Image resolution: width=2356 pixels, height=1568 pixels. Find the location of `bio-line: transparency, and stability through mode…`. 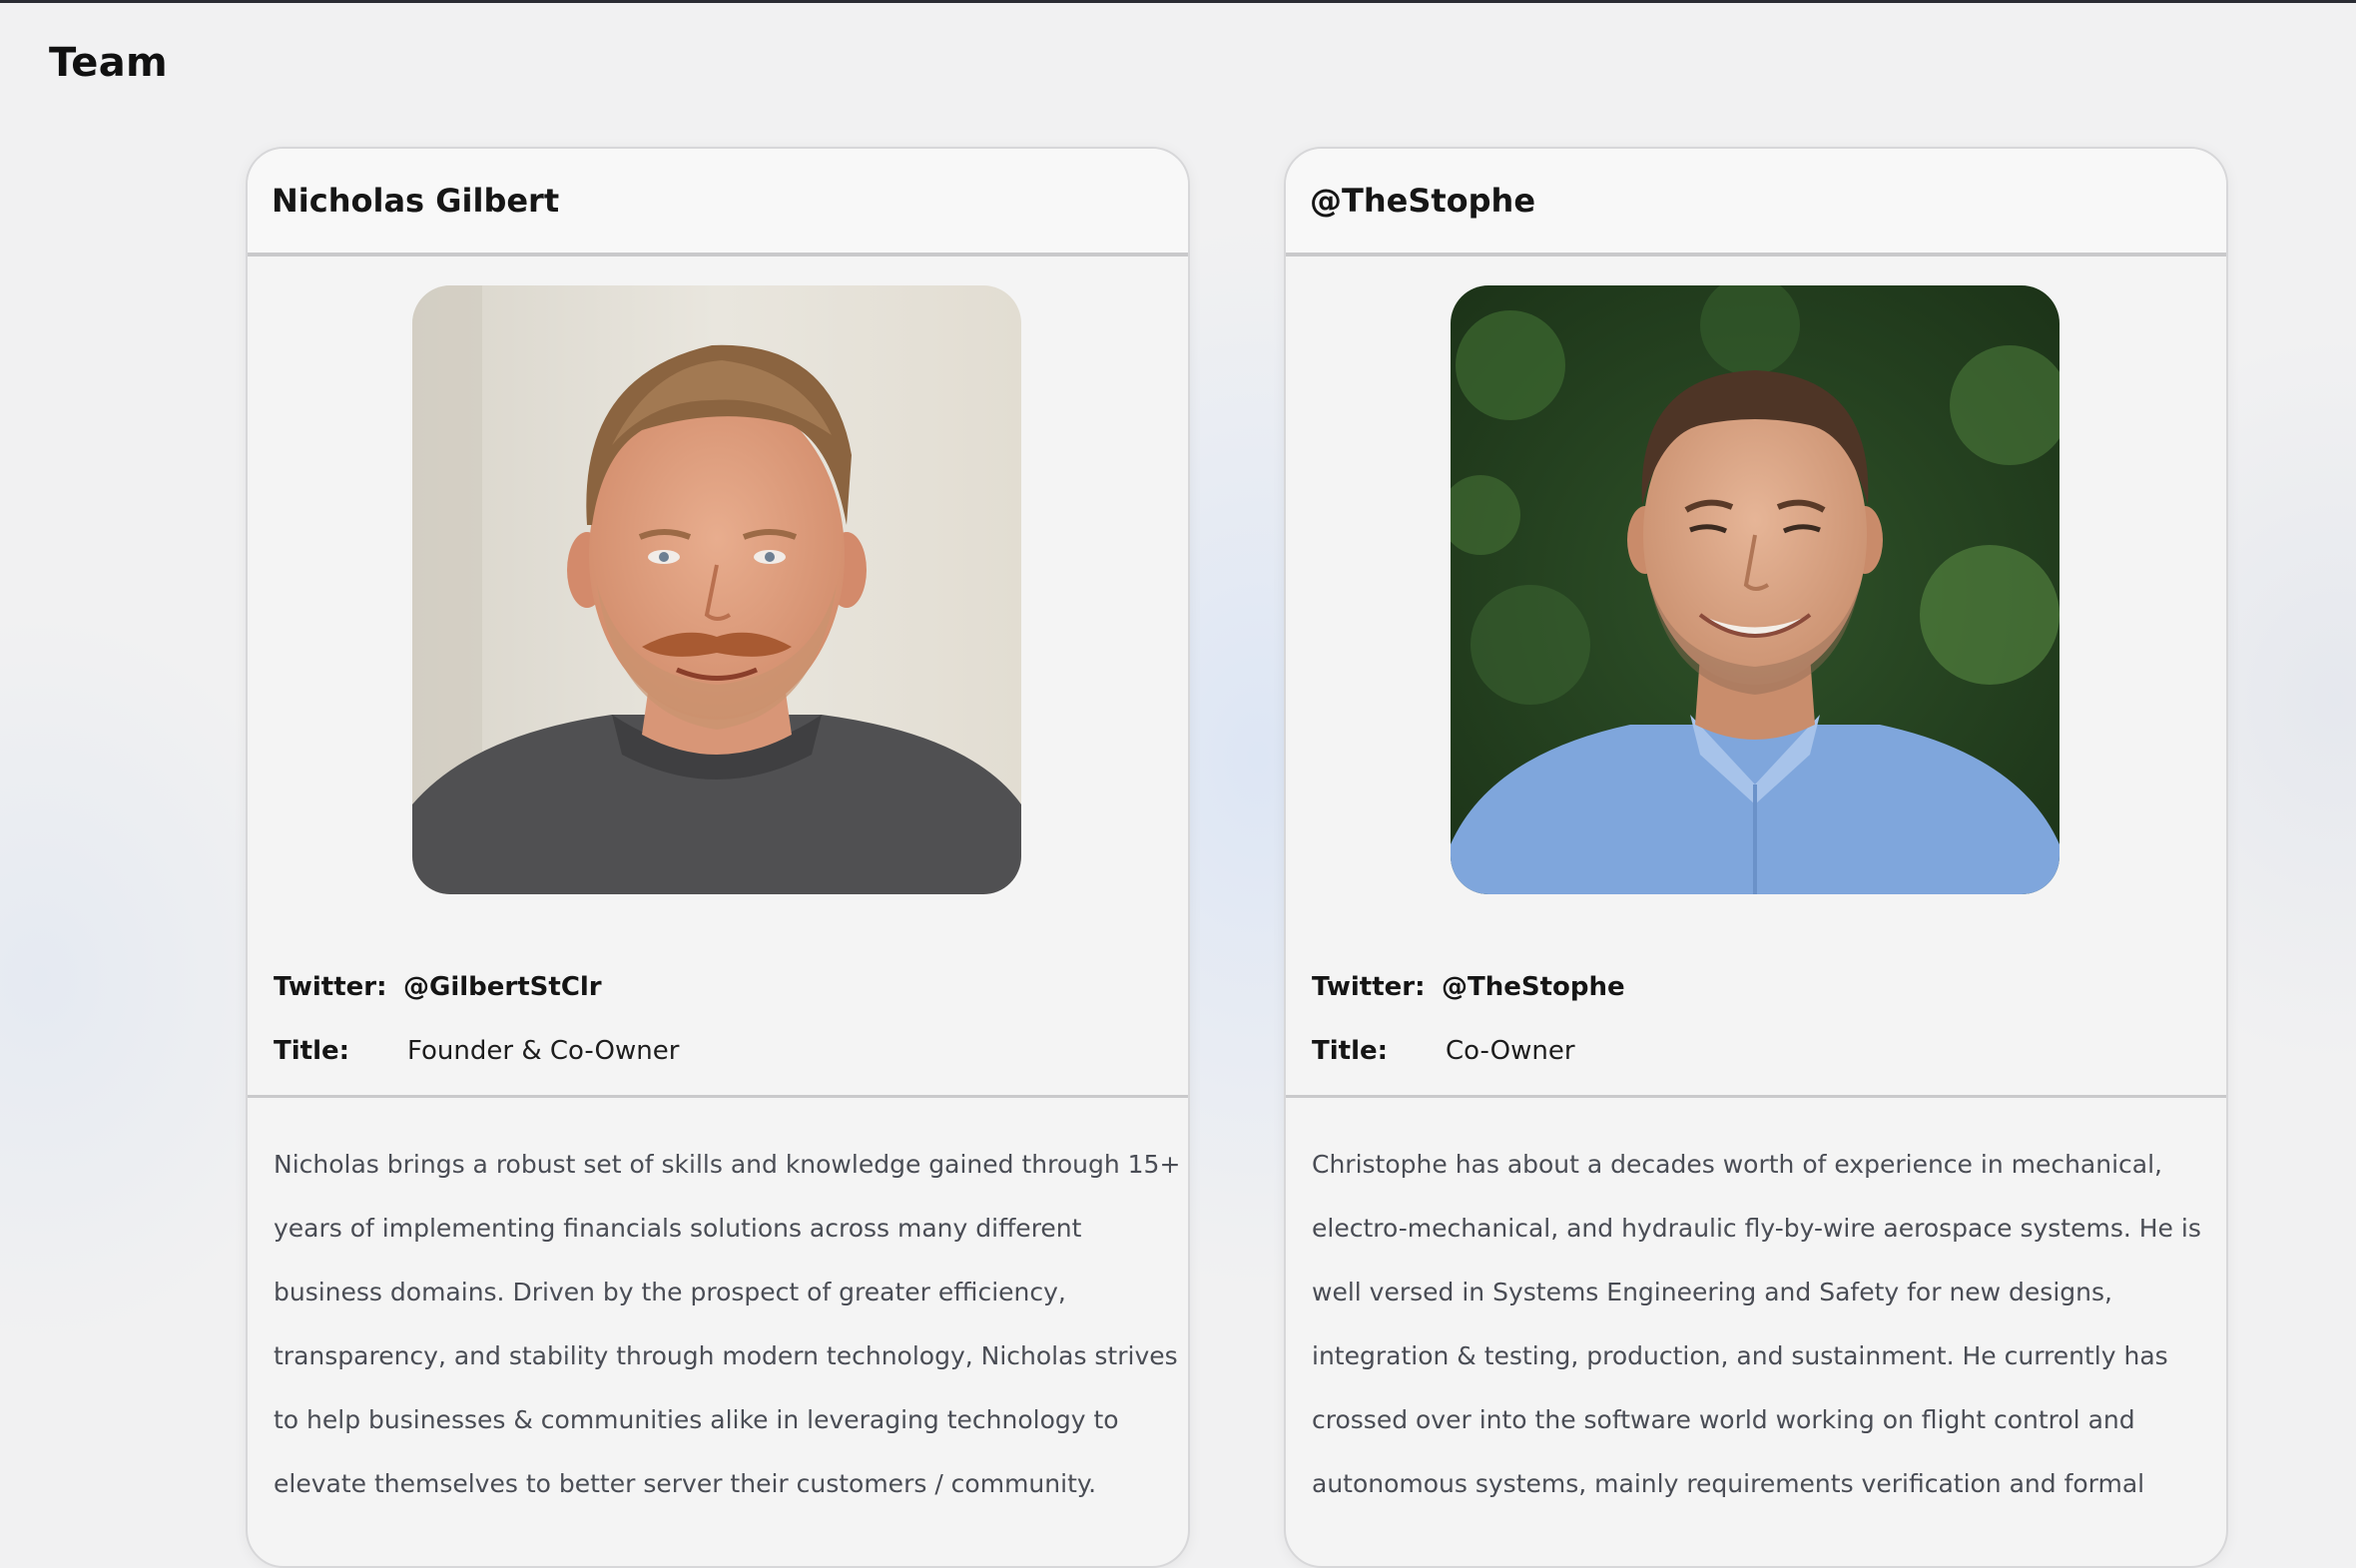

bio-line: transparency, and stability through mode… is located at coordinates (726, 1355).